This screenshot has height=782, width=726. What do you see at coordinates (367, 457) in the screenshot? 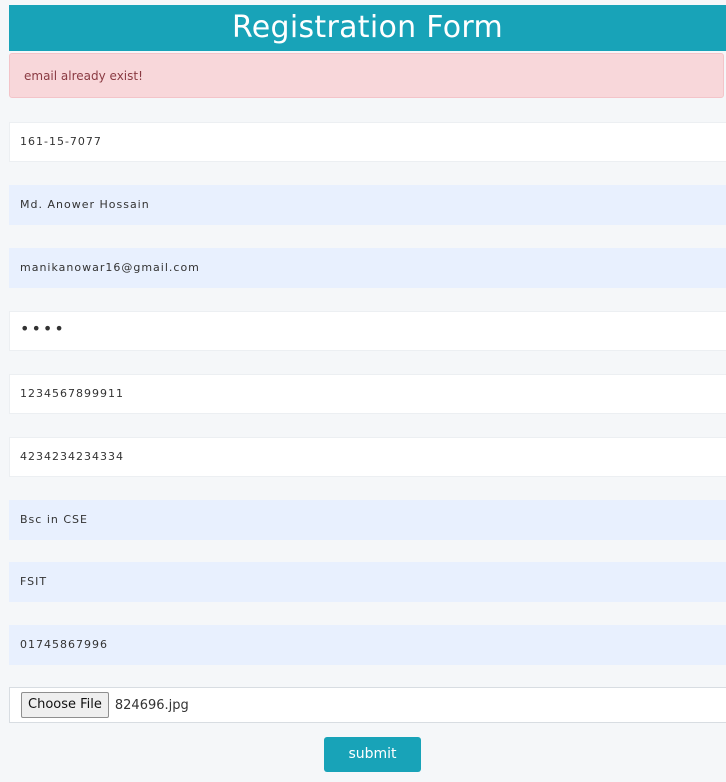
I see `number-field-2: 4234234234334` at bounding box center [367, 457].